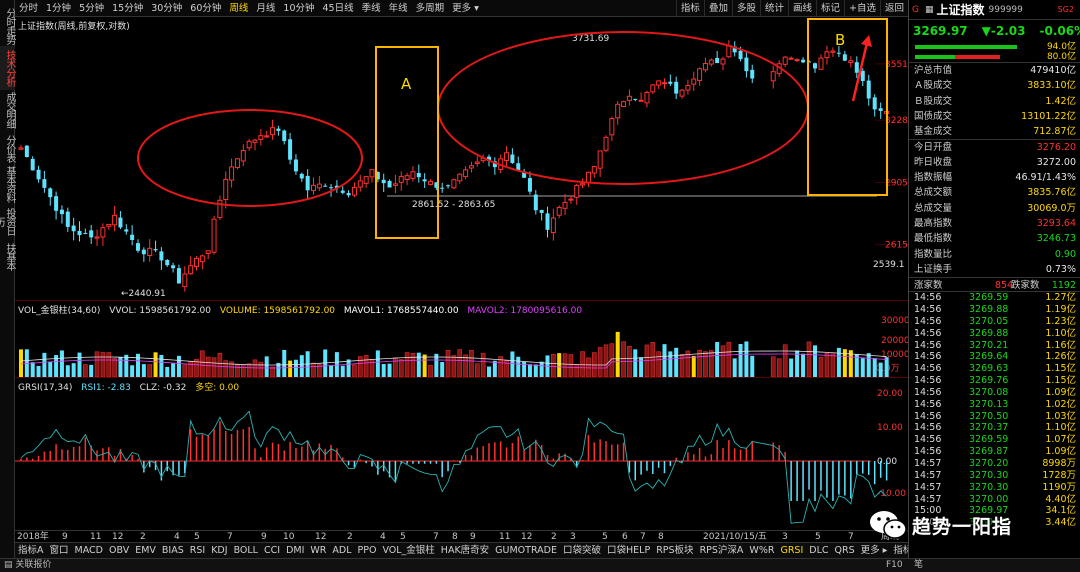 The width and height of the screenshot is (1080, 572). I want to click on indicator-tab-5: BIAS, so click(173, 550).